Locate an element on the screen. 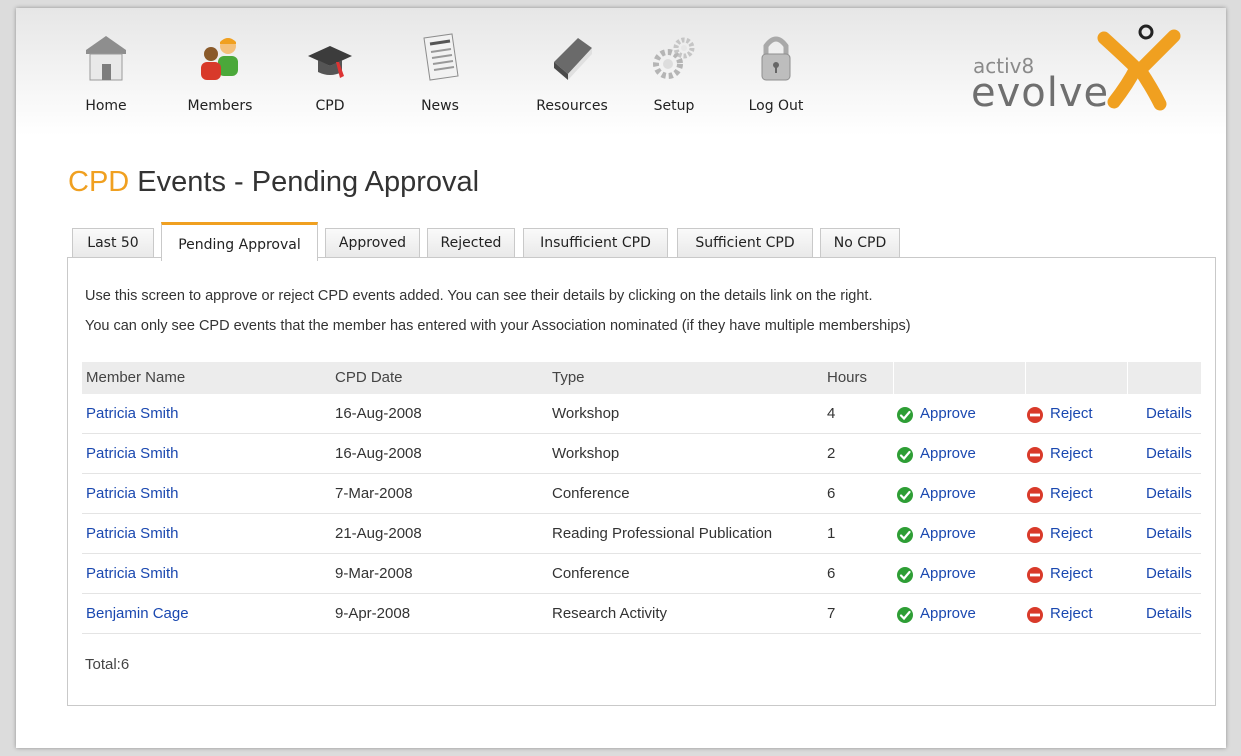 The width and height of the screenshot is (1241, 756). page-title: CPD Events - Pending Approval is located at coordinates (273, 182).